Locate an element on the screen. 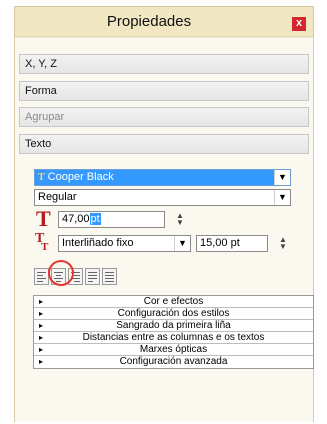  accordion-item-style-settings: ▸ Configuración dos estilos is located at coordinates (173, 314).